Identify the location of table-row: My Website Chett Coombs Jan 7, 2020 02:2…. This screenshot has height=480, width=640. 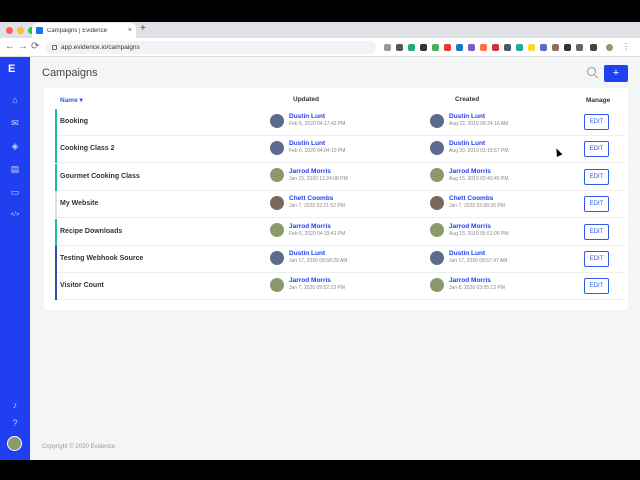
(340, 205).